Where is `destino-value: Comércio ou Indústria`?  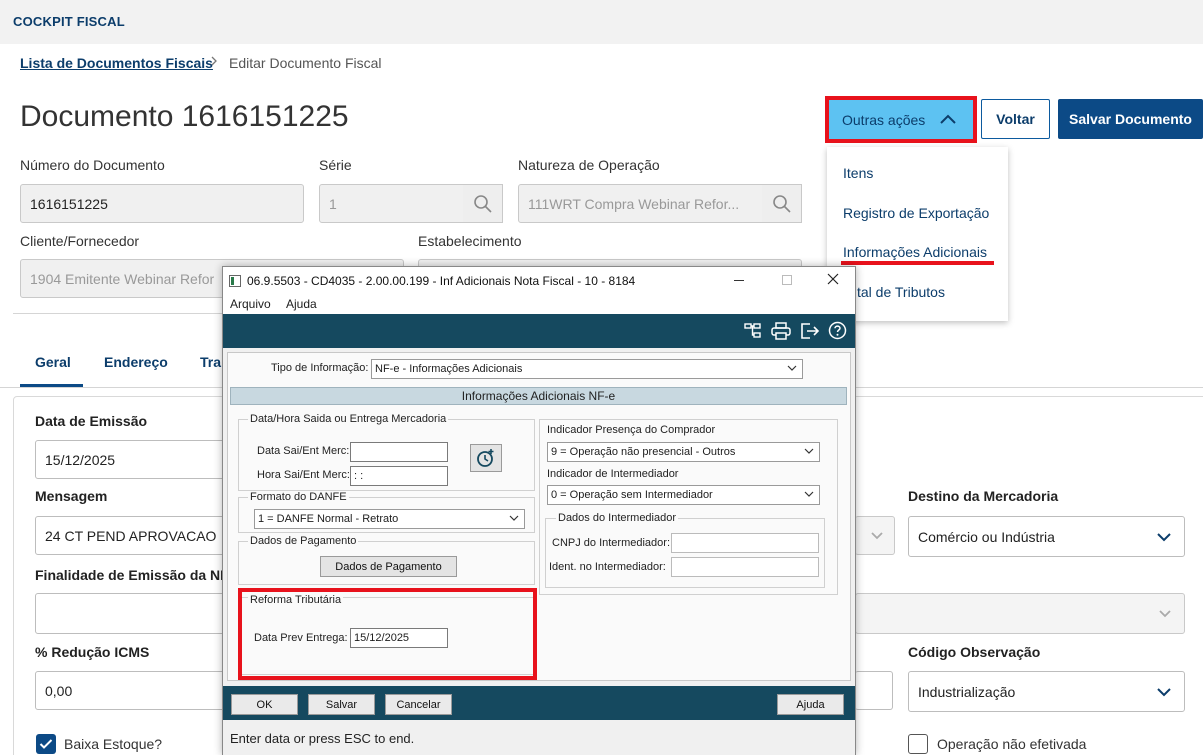 destino-value: Comércio ou Indústria is located at coordinates (986, 536).